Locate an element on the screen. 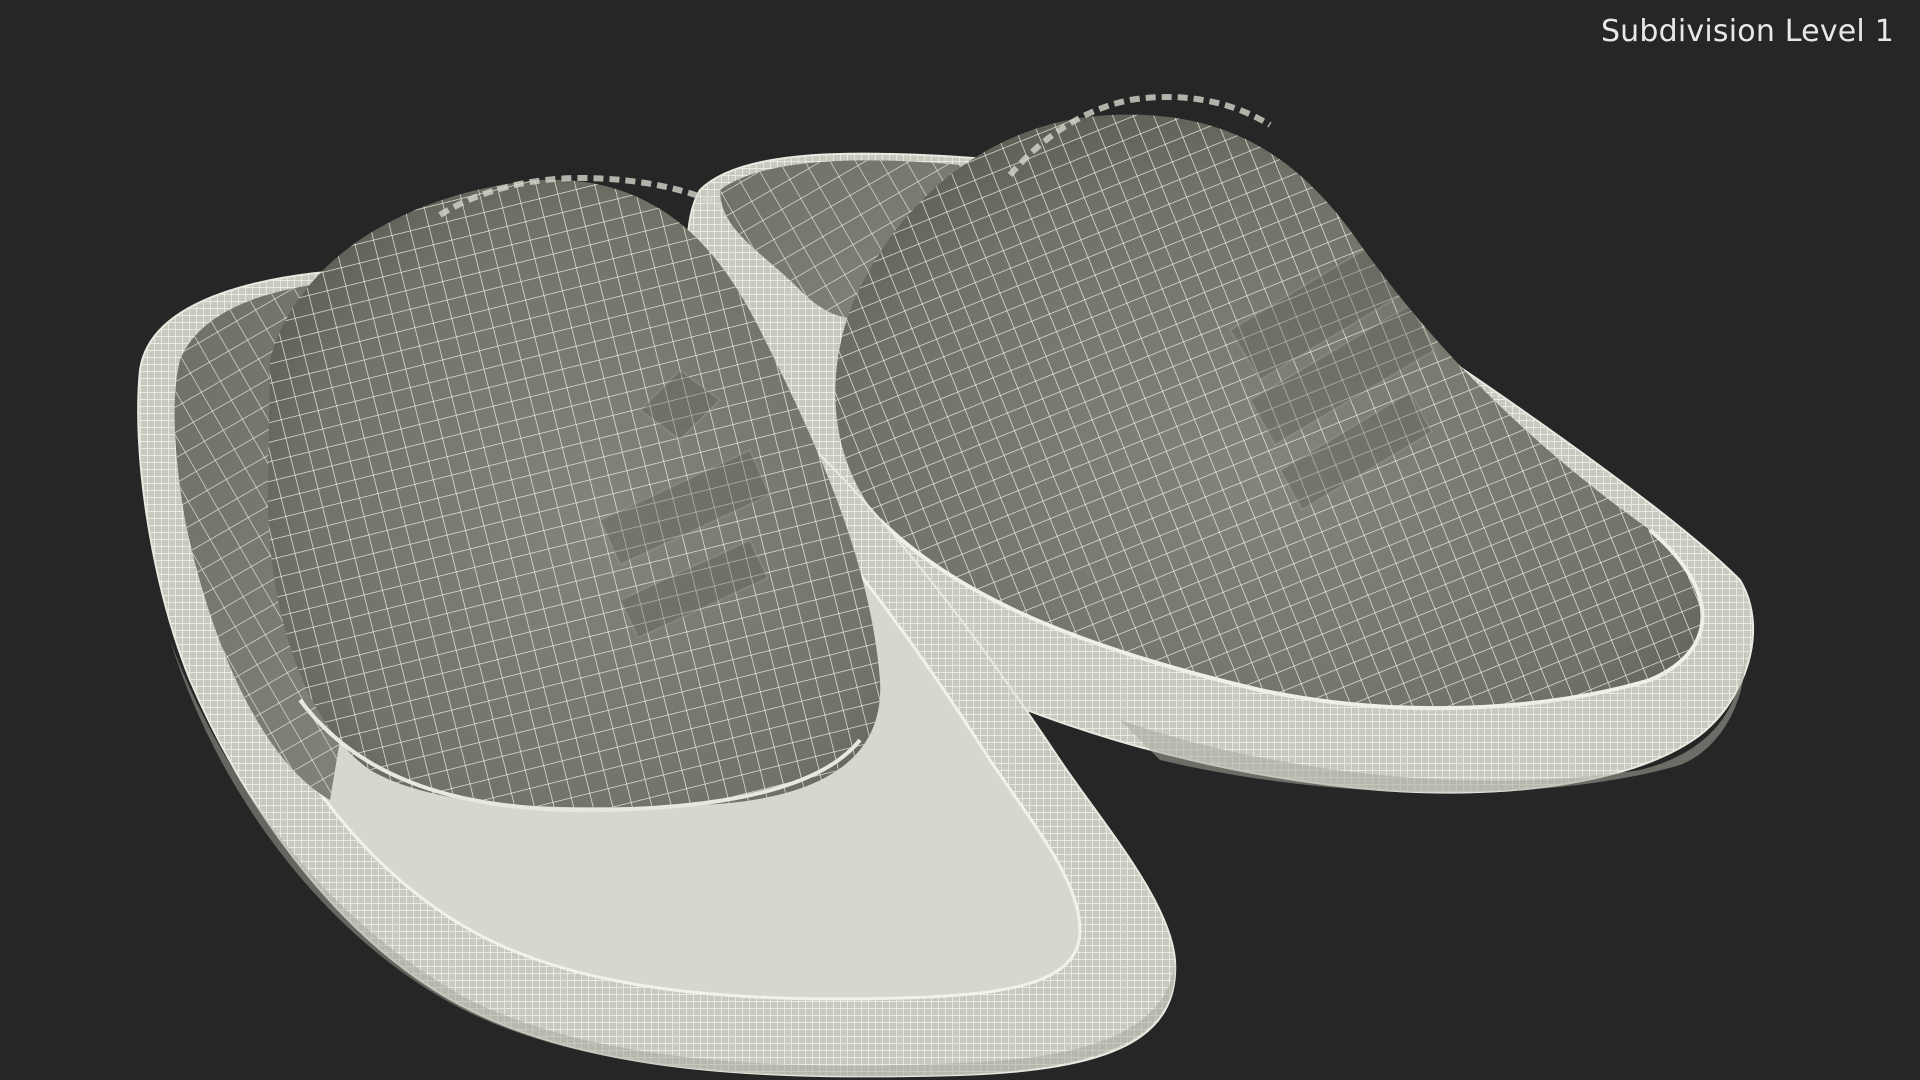 This screenshot has height=1080, width=1920. subdivision-level-label: Subdivision Level 1 is located at coordinates (1747, 31).